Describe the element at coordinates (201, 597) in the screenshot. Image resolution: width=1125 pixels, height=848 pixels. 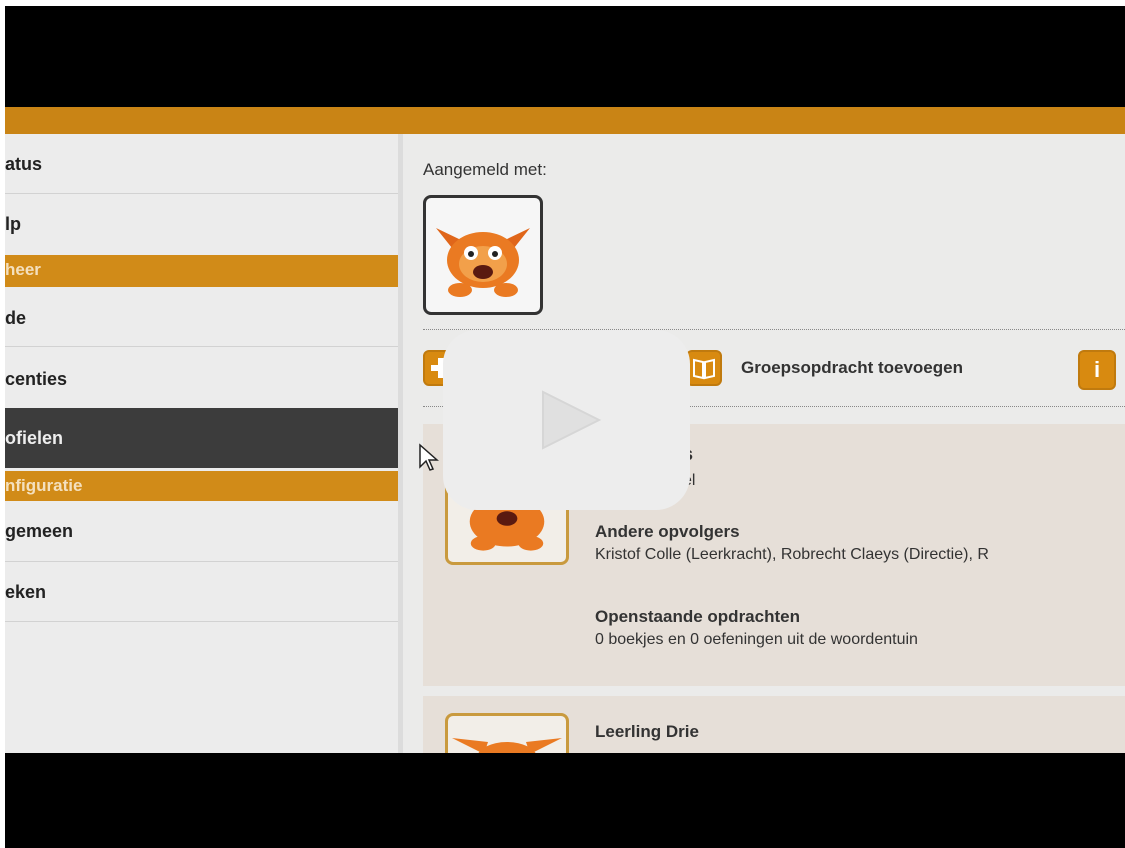
I see `sidebar-item-boeken: eken` at that location.